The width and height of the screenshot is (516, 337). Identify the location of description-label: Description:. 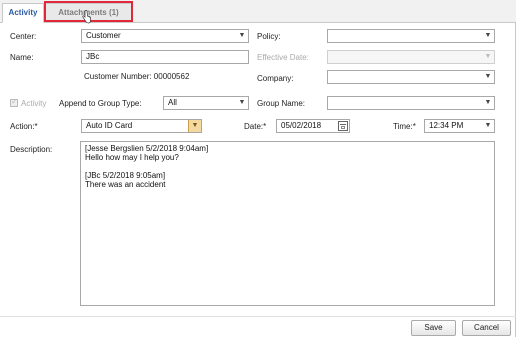
(31, 149).